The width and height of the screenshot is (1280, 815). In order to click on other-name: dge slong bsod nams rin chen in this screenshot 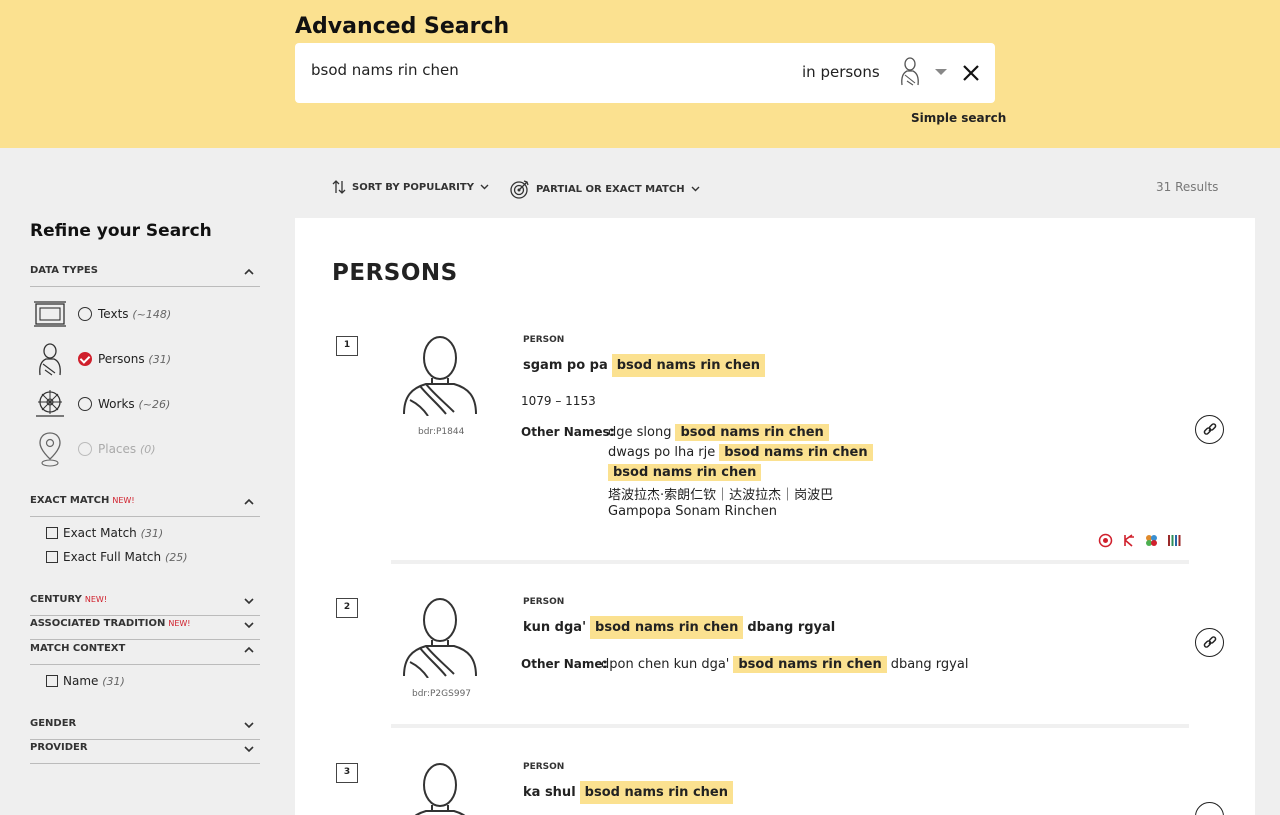, I will do `click(718, 432)`.